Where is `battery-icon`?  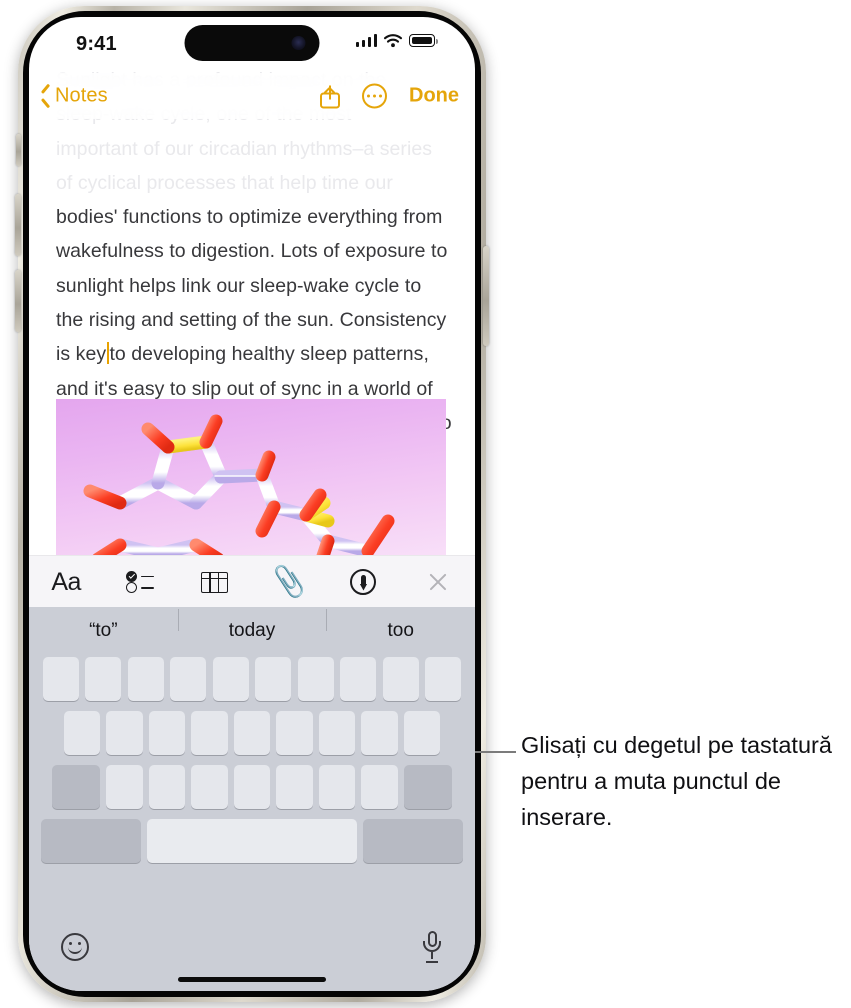 battery-icon is located at coordinates (423, 40).